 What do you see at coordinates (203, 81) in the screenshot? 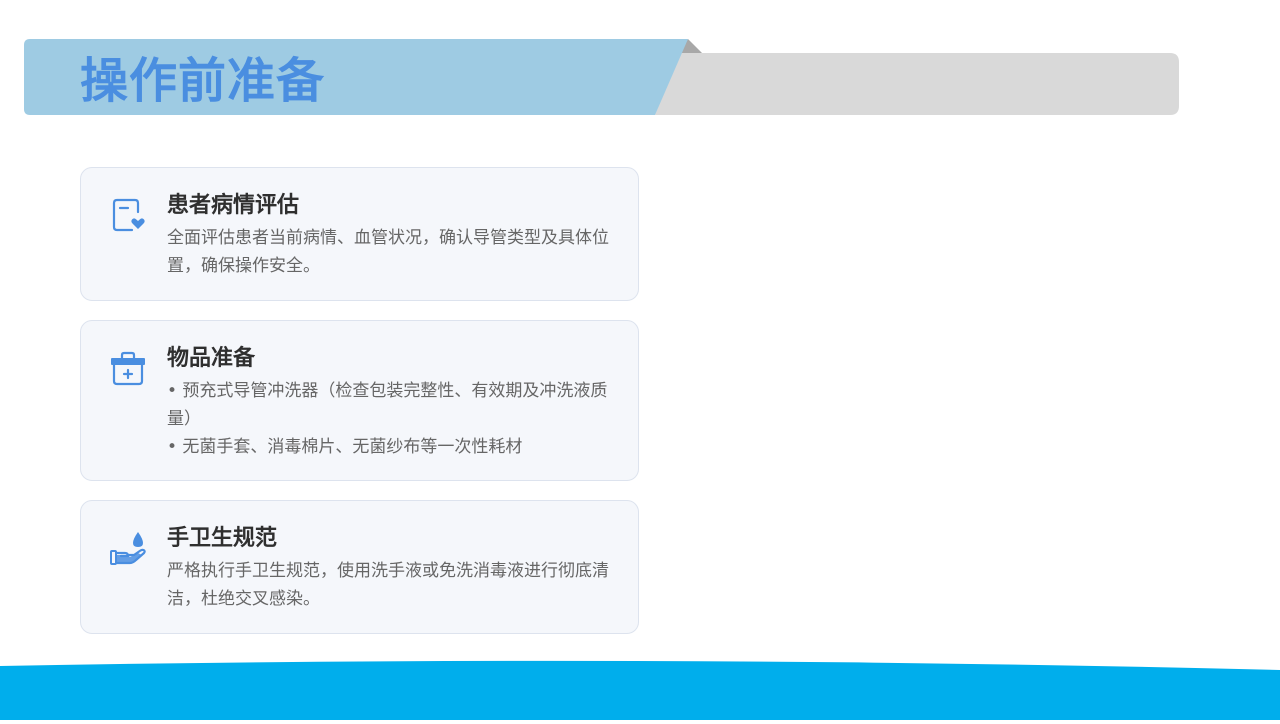
I see `page-title: 操作前准备` at bounding box center [203, 81].